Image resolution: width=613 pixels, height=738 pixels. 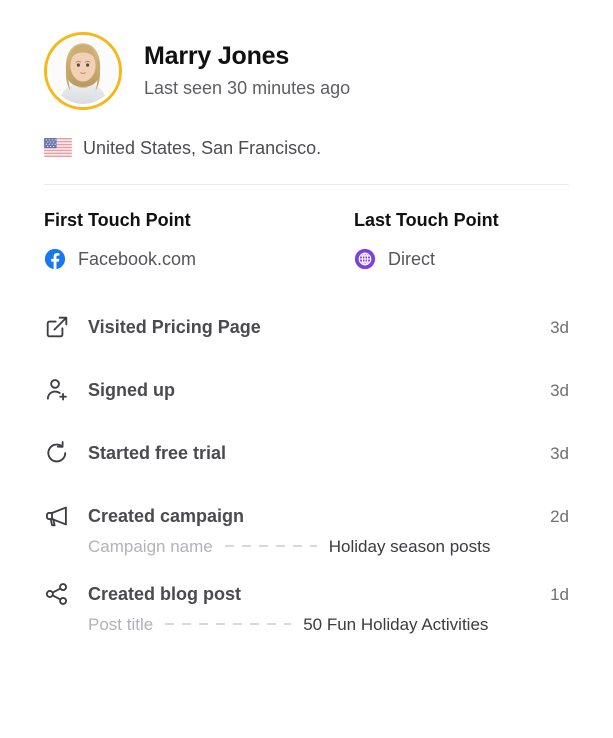 What do you see at coordinates (56, 594) in the screenshot?
I see `share-nodes-icon` at bounding box center [56, 594].